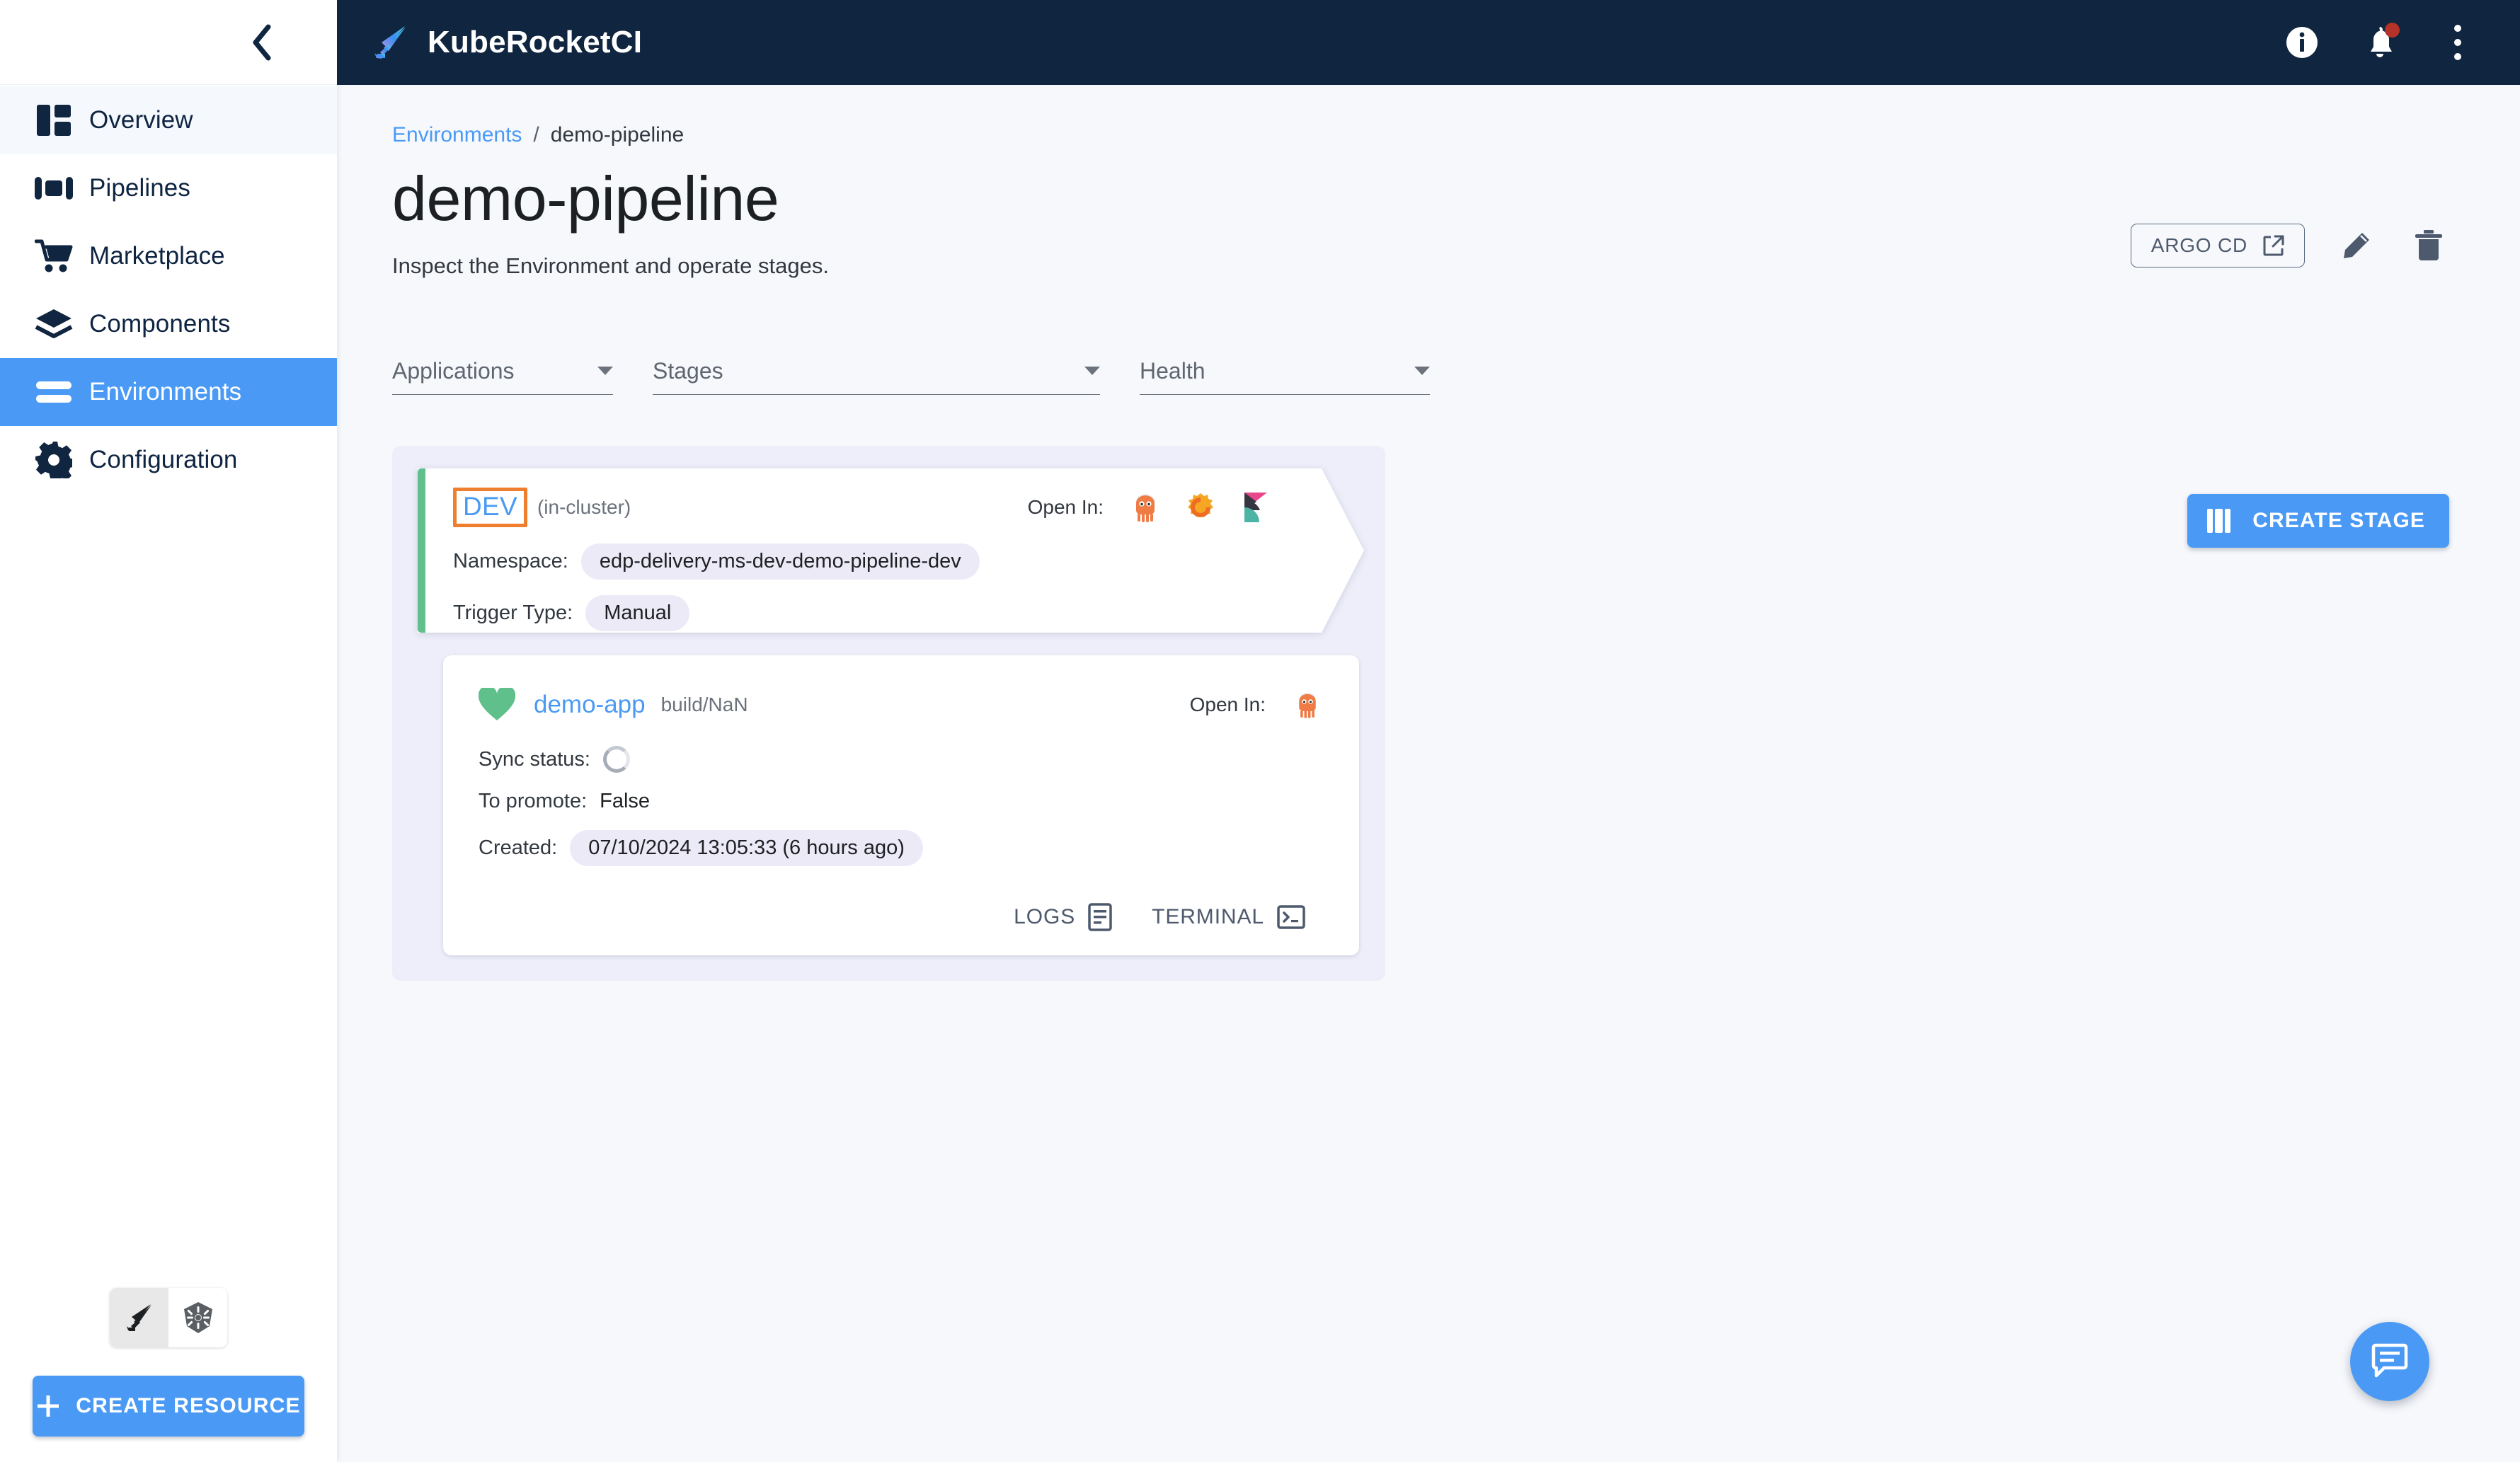  I want to click on create-stage-button: CREATE STAGE, so click(2318, 521).